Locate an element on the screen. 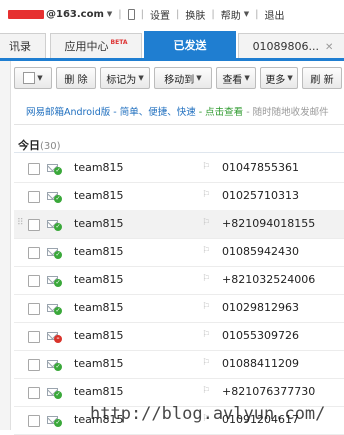 Image resolution: width=344 pixels, height=435 pixels. message-subject: 01085942430 is located at coordinates (260, 251).